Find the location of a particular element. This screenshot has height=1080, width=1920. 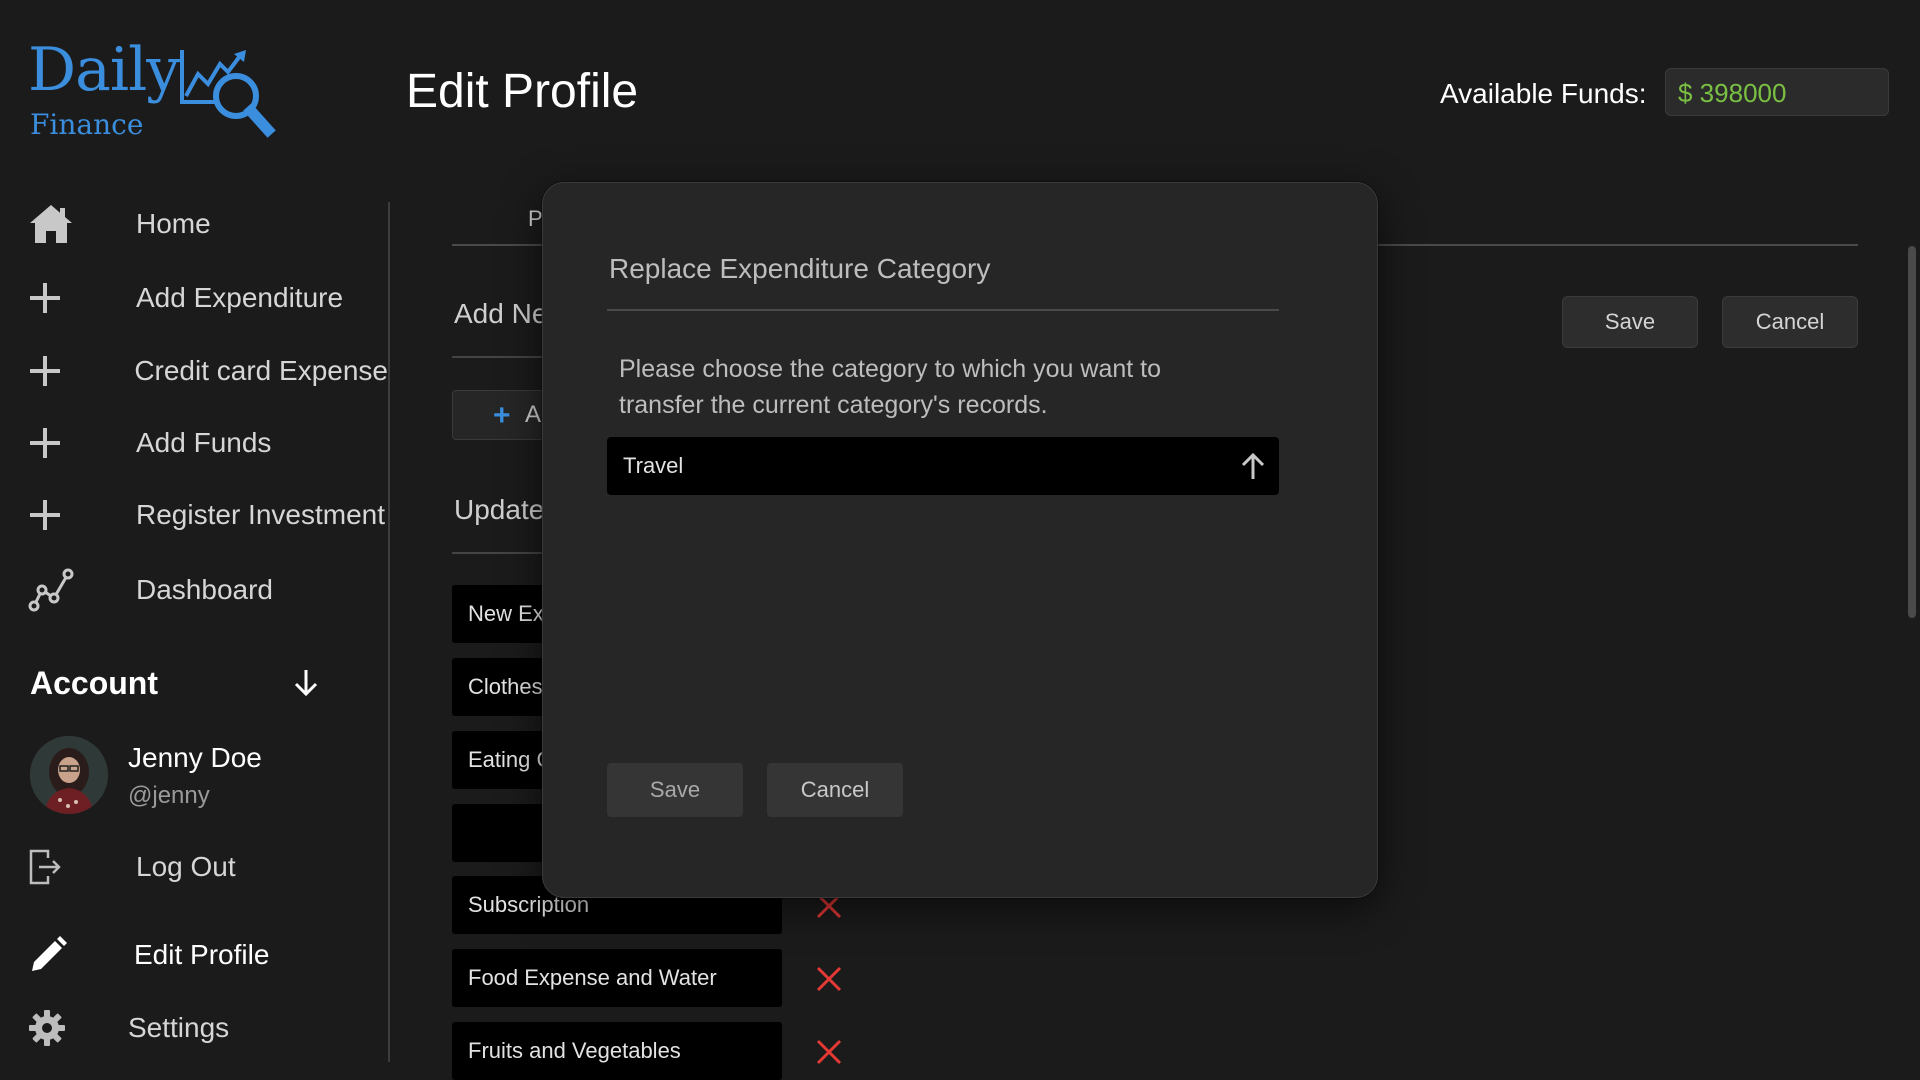

arrow-up-icon is located at coordinates (1253, 465).